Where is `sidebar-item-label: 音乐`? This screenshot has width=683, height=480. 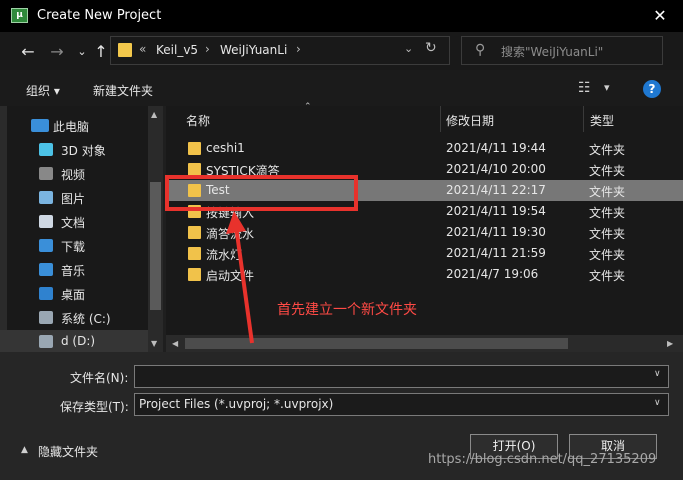 sidebar-item-label: 音乐 is located at coordinates (73, 271).